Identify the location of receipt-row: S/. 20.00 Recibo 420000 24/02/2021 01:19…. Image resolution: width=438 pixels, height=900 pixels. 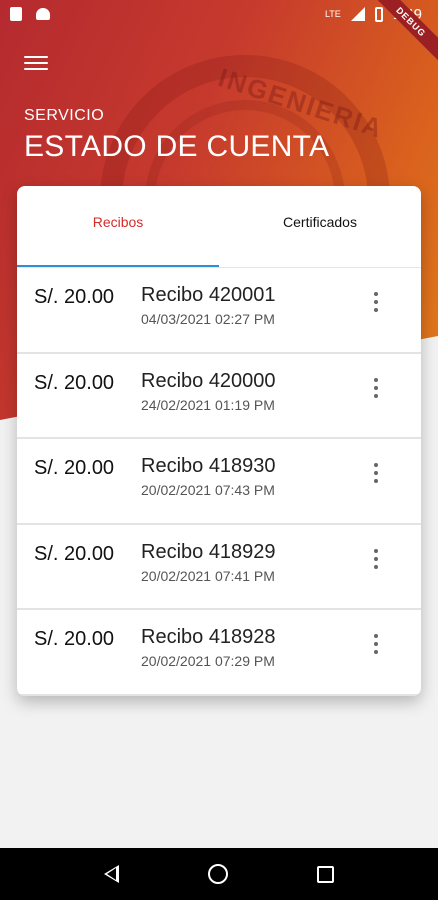
(219, 397).